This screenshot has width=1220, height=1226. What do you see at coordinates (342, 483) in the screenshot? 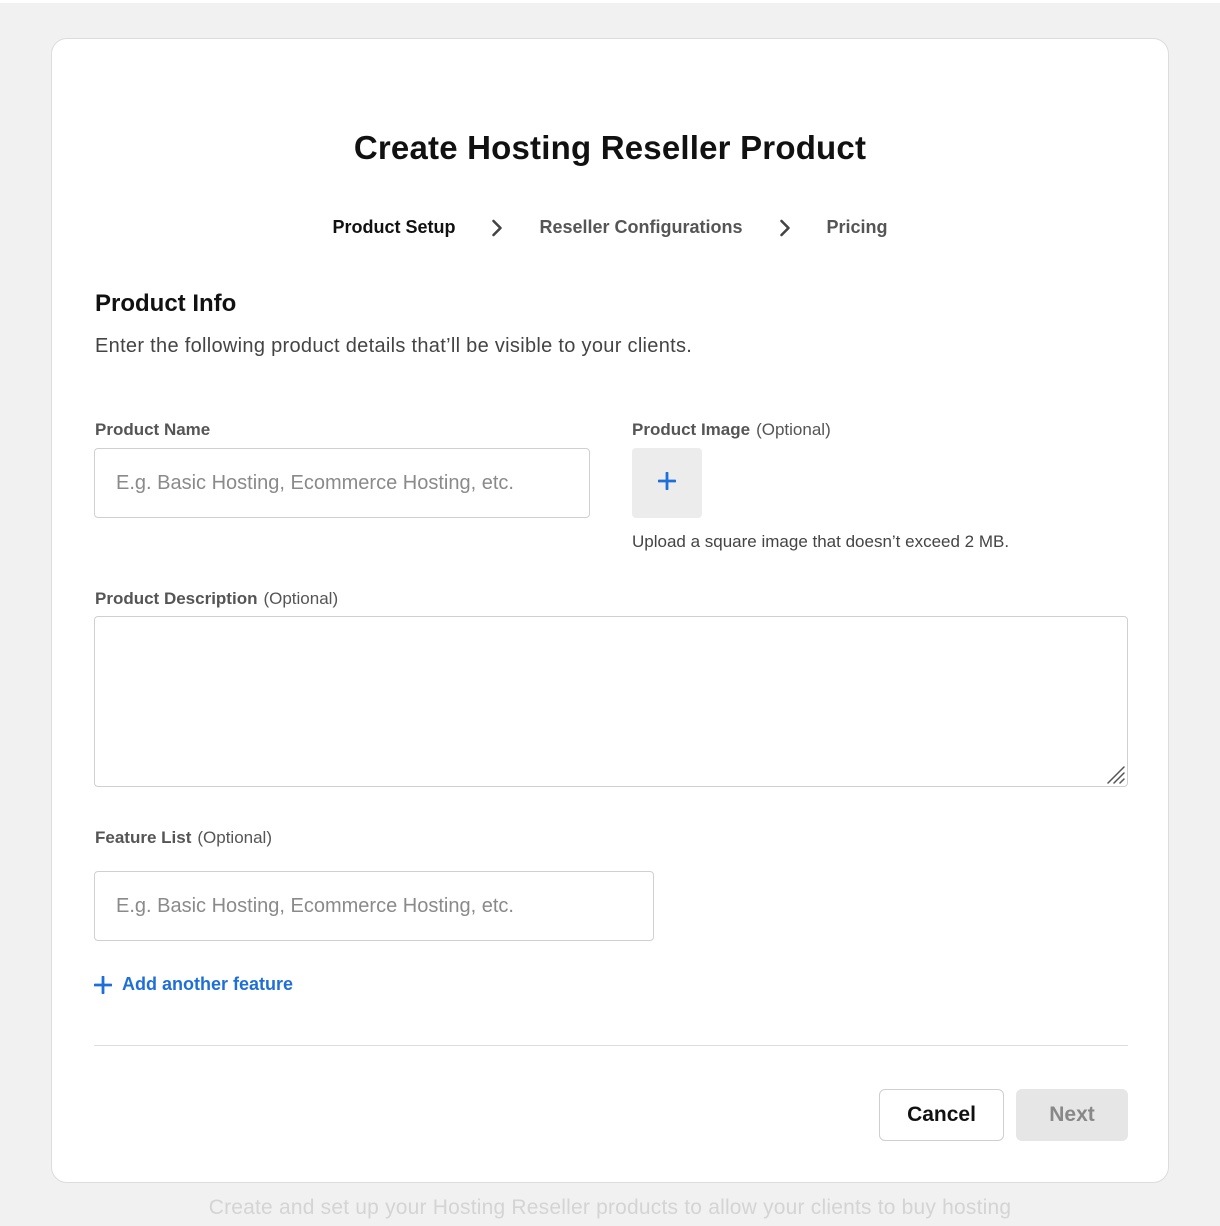
I see `product-name-input` at bounding box center [342, 483].